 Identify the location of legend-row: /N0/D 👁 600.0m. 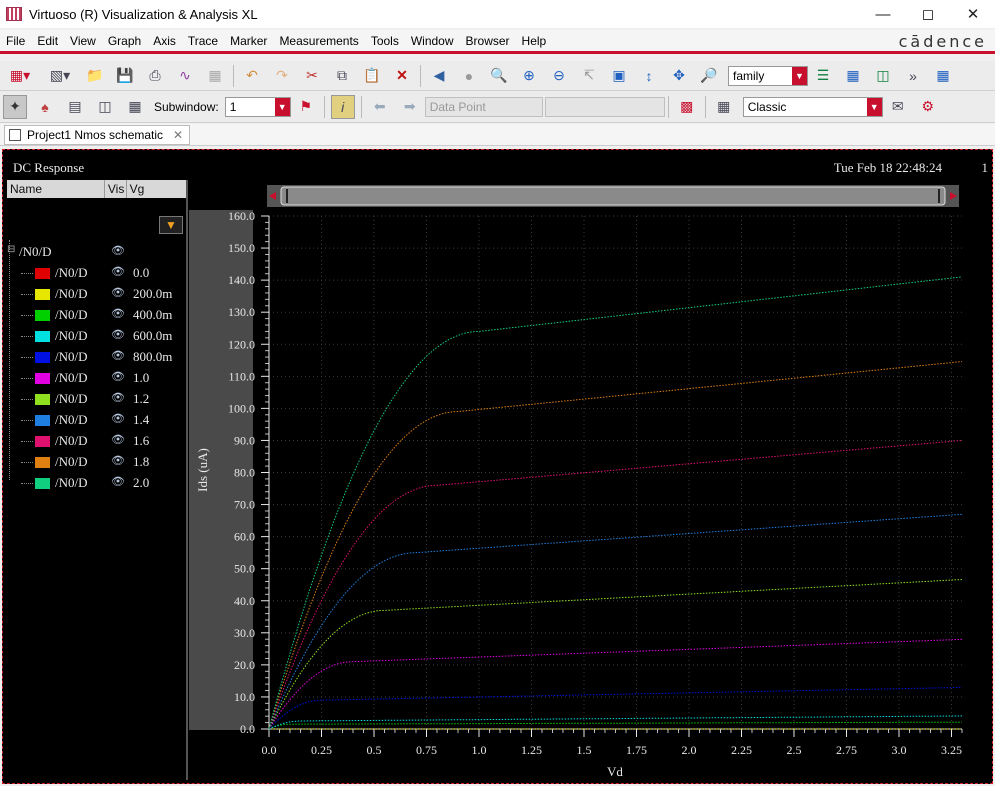
(97, 336).